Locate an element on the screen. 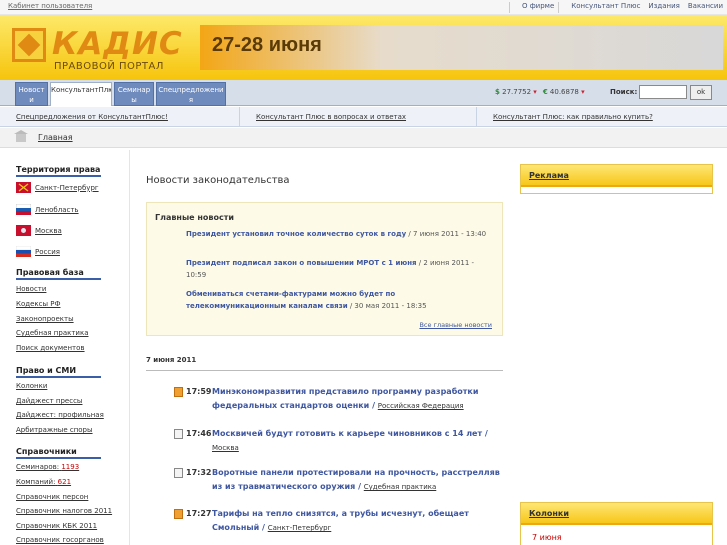 Image resolution: width=727 pixels, height=545 pixels. ref-count: 1193 is located at coordinates (70, 467).